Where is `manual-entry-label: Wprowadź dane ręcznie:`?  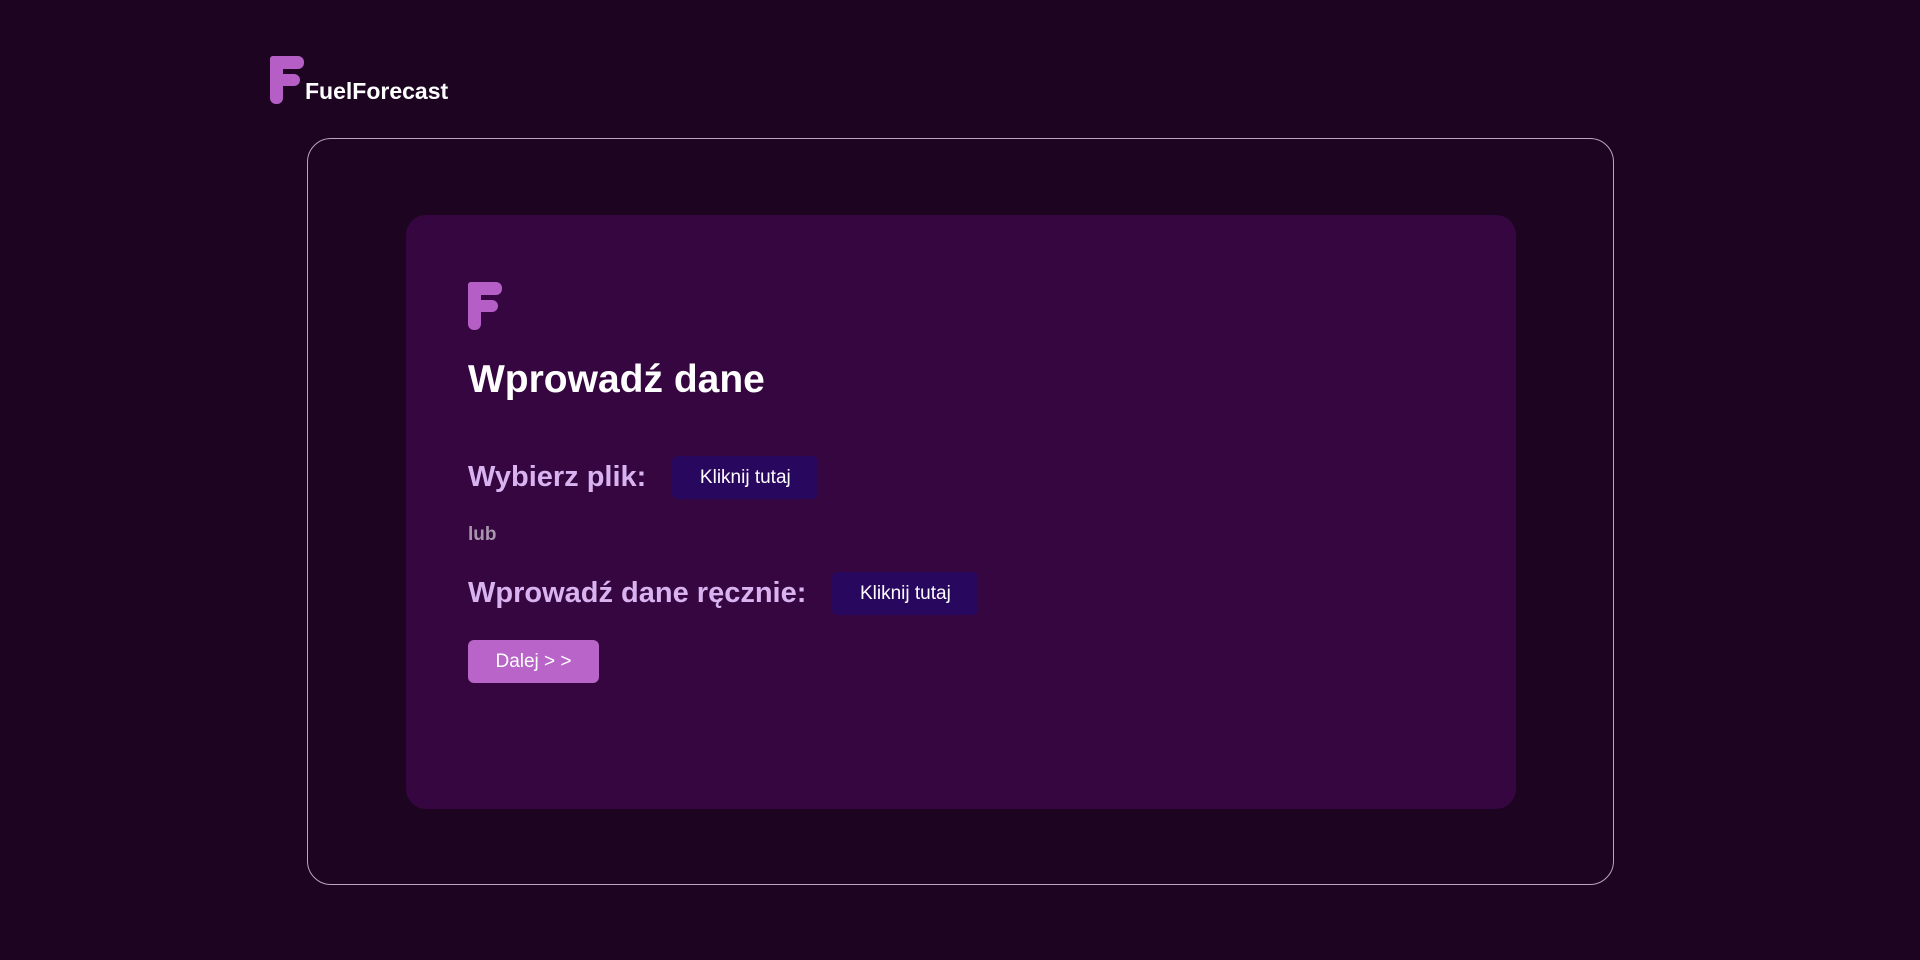
manual-entry-label: Wprowadź dane ręcznie: is located at coordinates (637, 593).